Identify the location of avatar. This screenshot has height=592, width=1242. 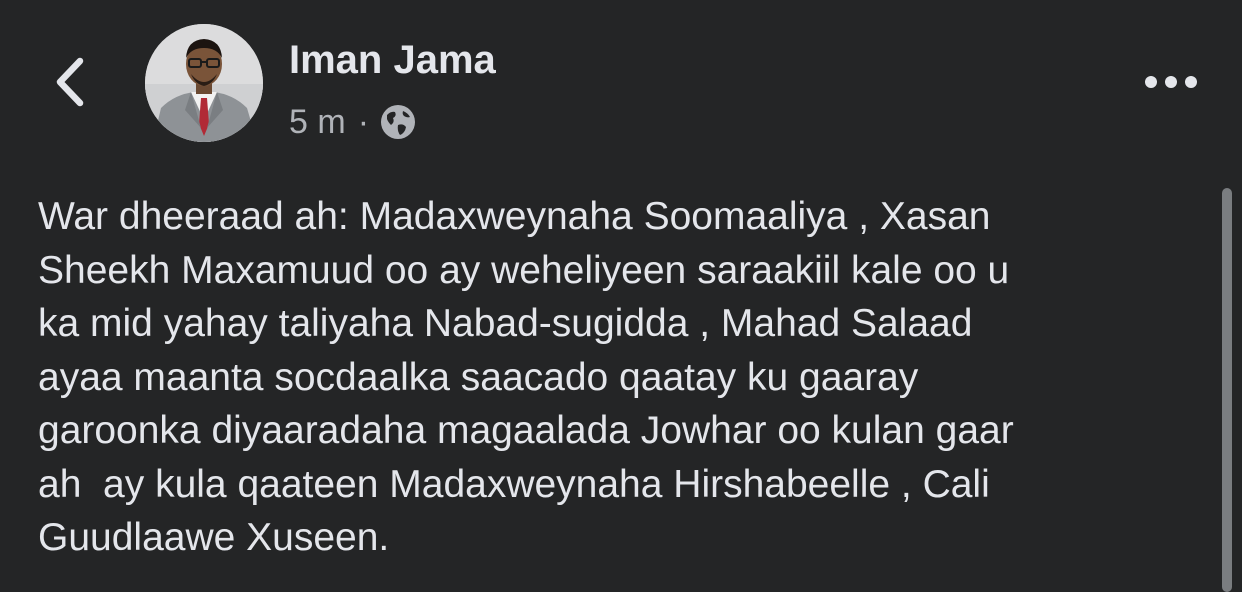
(204, 83).